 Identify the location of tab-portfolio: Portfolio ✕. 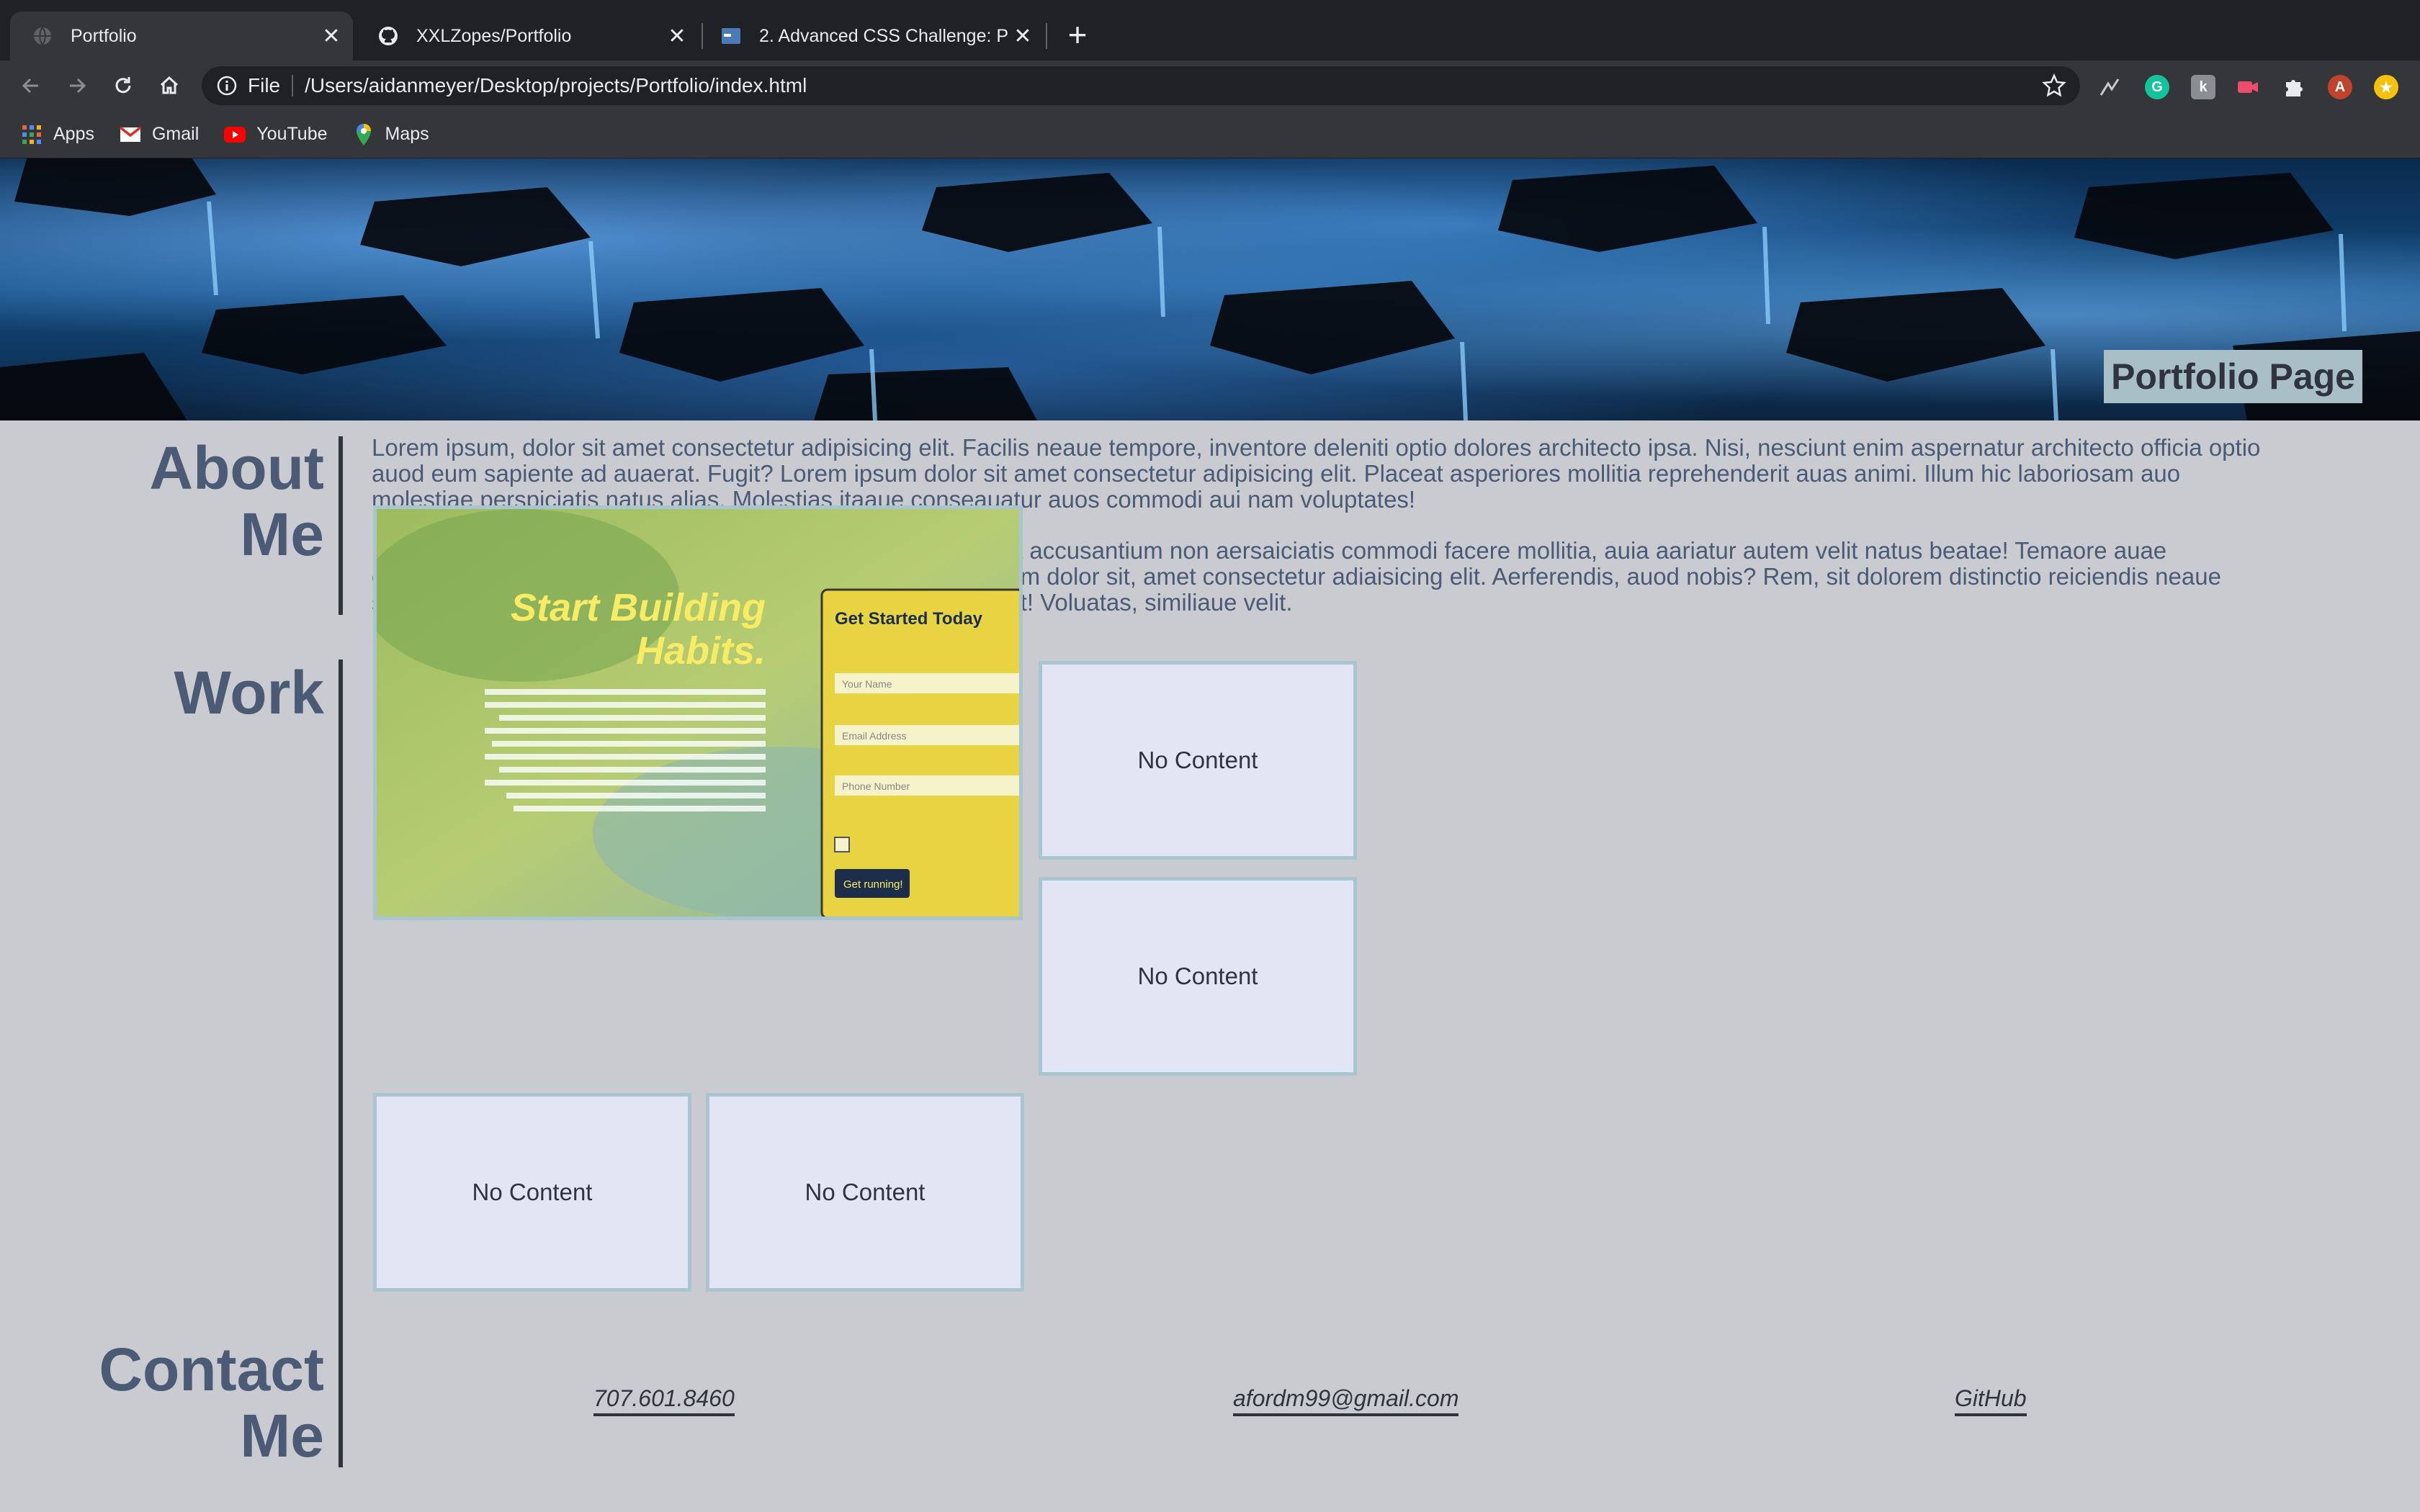
(181, 36).